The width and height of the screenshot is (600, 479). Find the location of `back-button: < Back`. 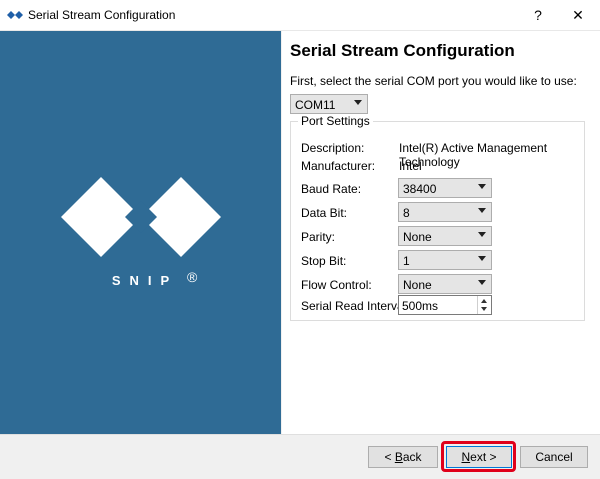

back-button: < Back is located at coordinates (403, 457).